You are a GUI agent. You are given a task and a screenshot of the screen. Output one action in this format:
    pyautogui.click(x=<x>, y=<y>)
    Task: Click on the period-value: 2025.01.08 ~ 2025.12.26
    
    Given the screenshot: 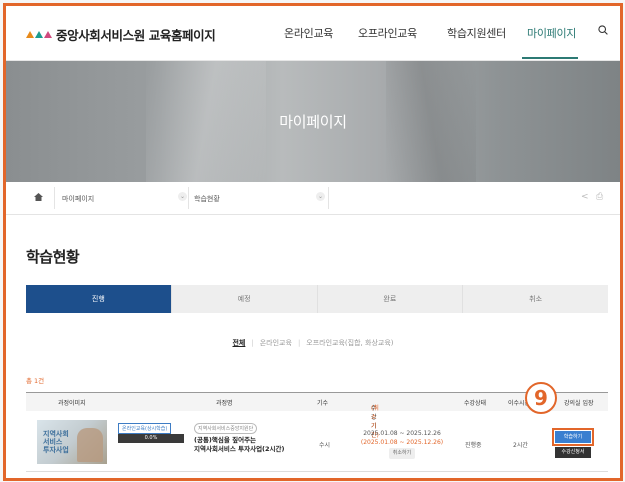 What is the action you would take?
    pyautogui.click(x=402, y=433)
    